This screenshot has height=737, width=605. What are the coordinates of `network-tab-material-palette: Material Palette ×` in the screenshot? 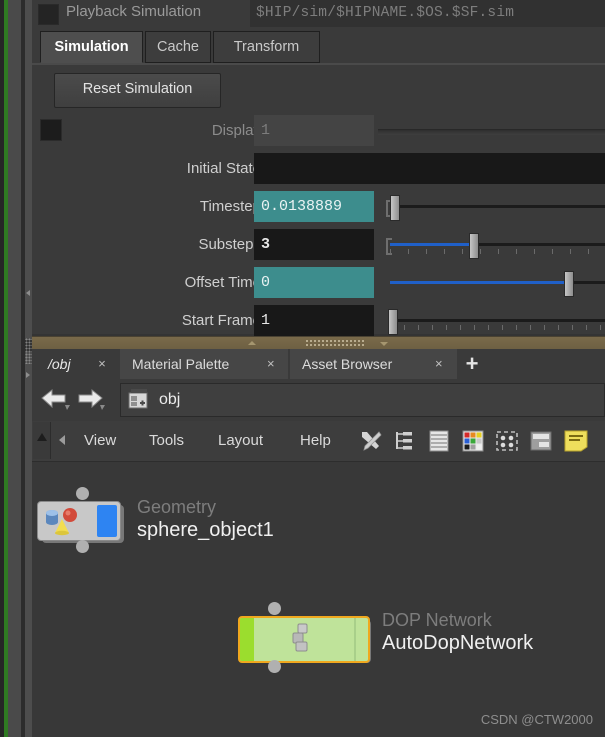 It's located at (204, 364).